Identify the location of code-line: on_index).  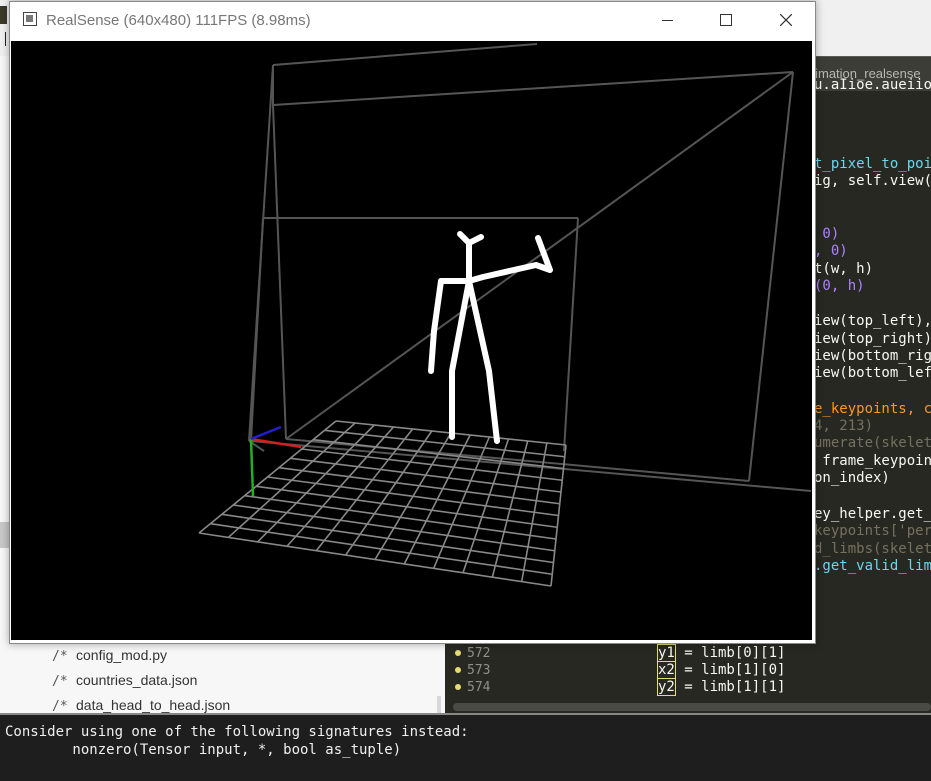
(852, 478).